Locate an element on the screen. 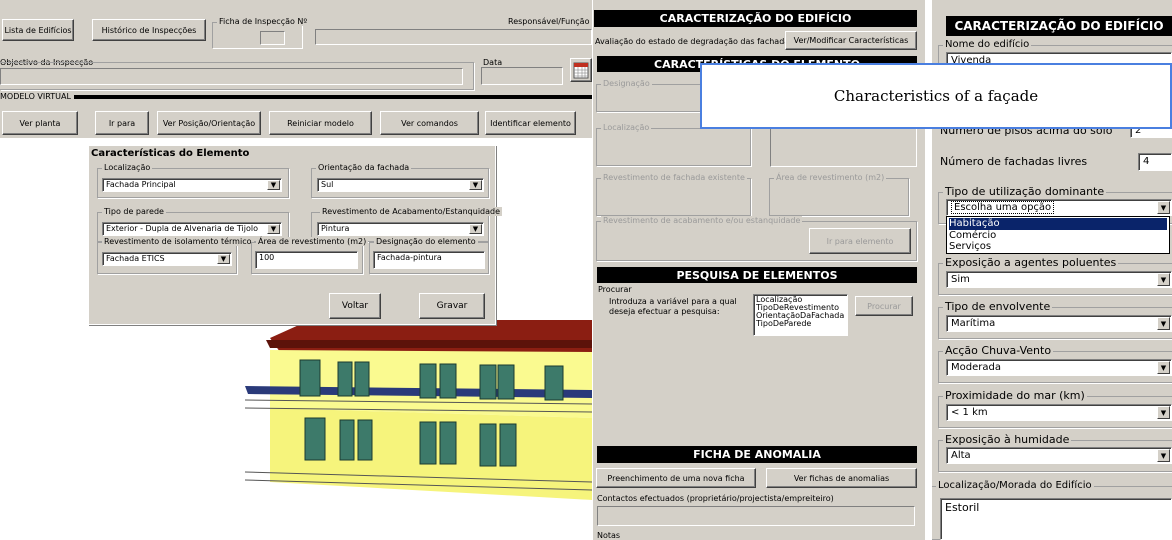  nome-label: Nome do edifício is located at coordinates (987, 44).